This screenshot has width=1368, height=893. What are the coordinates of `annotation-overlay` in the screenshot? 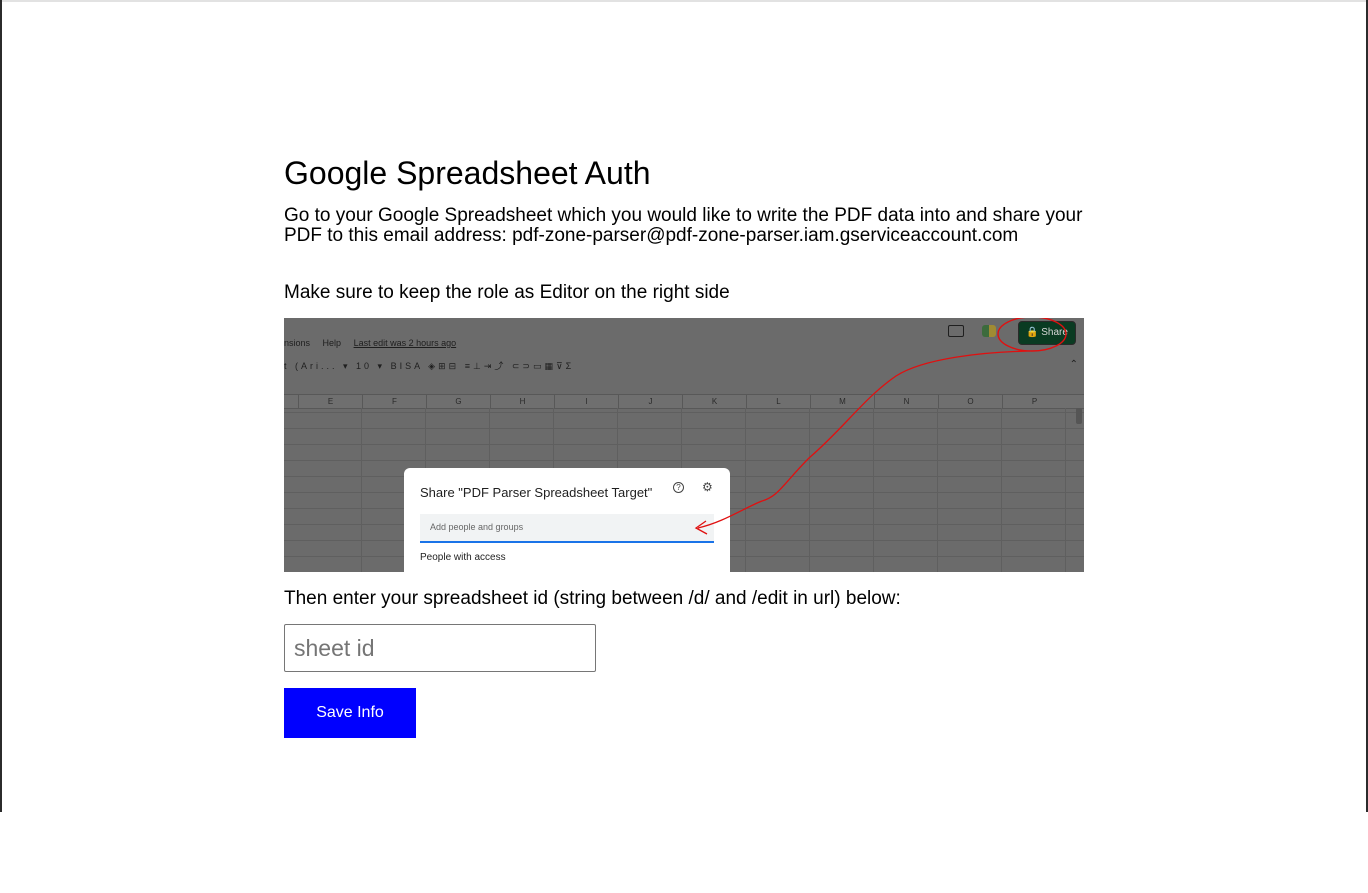 It's located at (880, 426).